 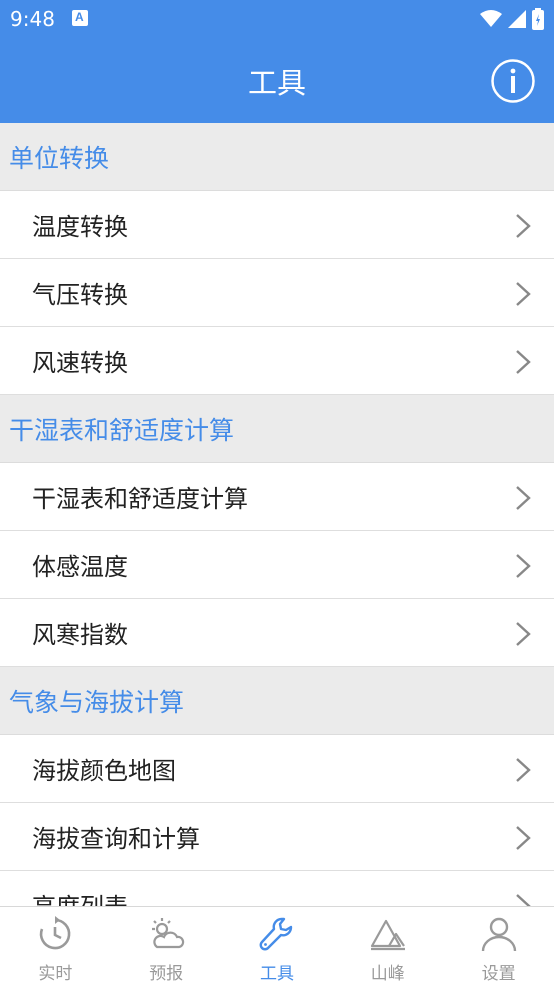 What do you see at coordinates (538, 19) in the screenshot?
I see `battery-icon` at bounding box center [538, 19].